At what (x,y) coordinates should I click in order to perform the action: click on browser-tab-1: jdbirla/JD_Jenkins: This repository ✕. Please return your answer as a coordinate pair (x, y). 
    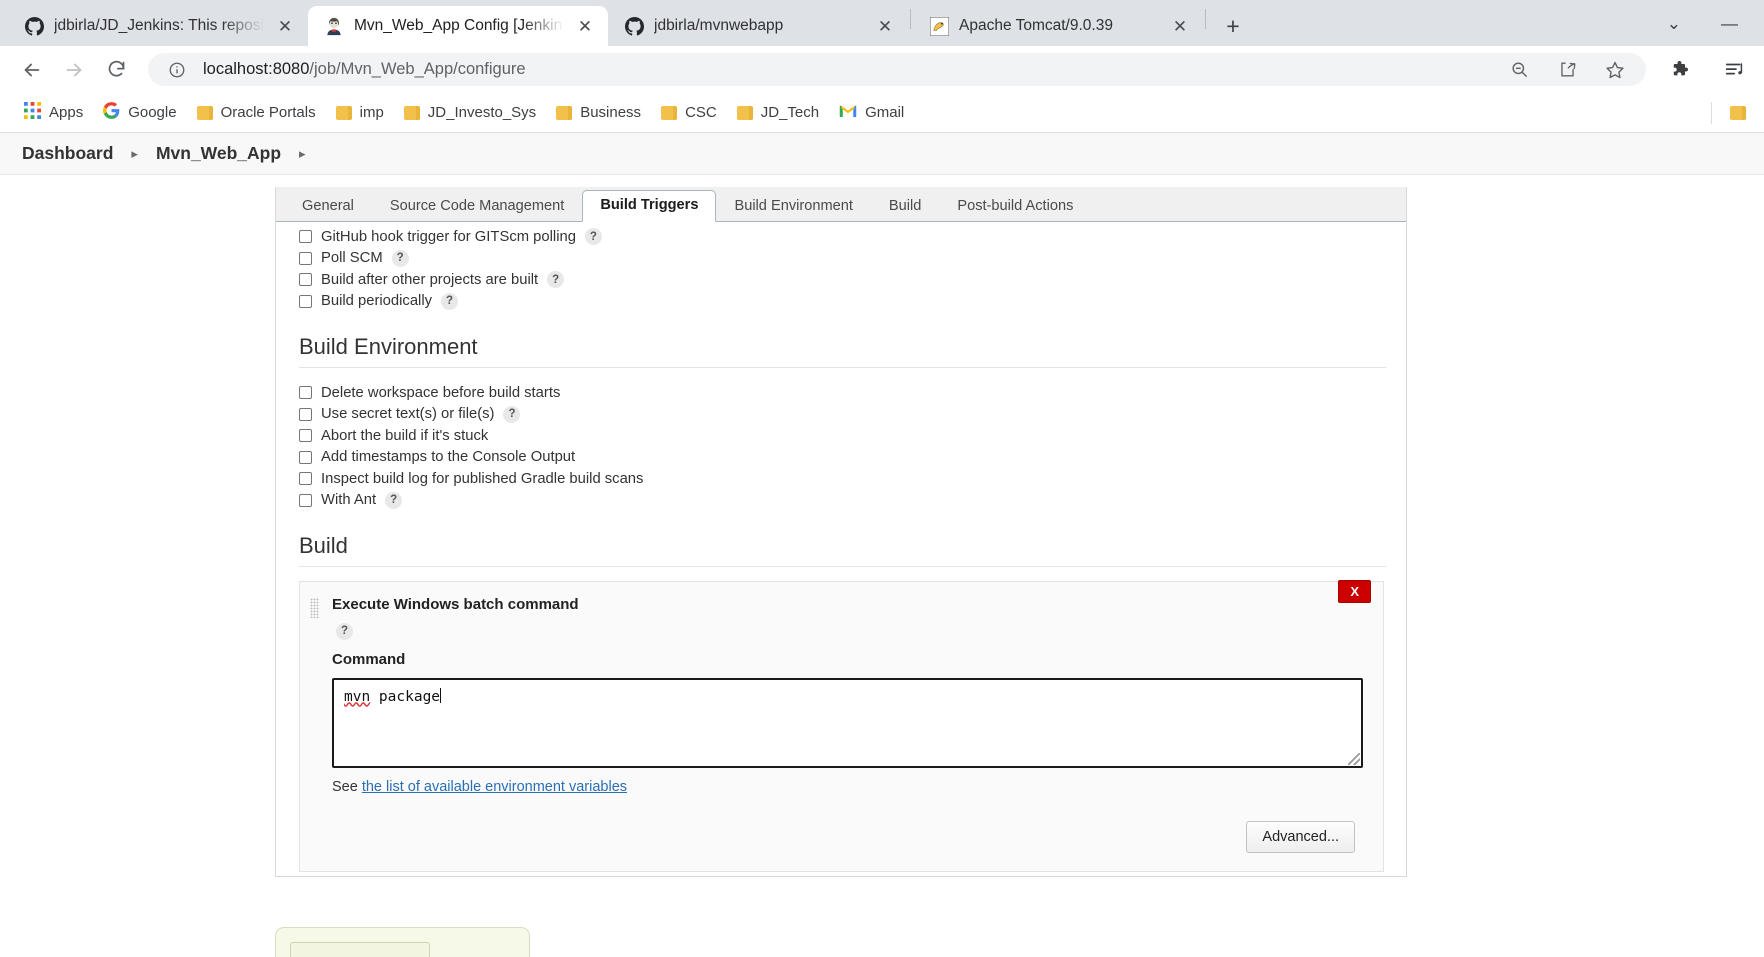
    Looking at the image, I should click on (158, 26).